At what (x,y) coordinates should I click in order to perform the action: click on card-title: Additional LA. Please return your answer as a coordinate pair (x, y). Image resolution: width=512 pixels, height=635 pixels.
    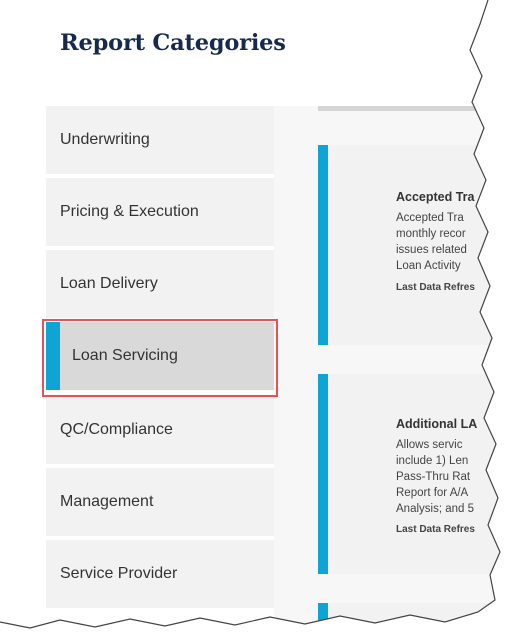
    Looking at the image, I should click on (436, 424).